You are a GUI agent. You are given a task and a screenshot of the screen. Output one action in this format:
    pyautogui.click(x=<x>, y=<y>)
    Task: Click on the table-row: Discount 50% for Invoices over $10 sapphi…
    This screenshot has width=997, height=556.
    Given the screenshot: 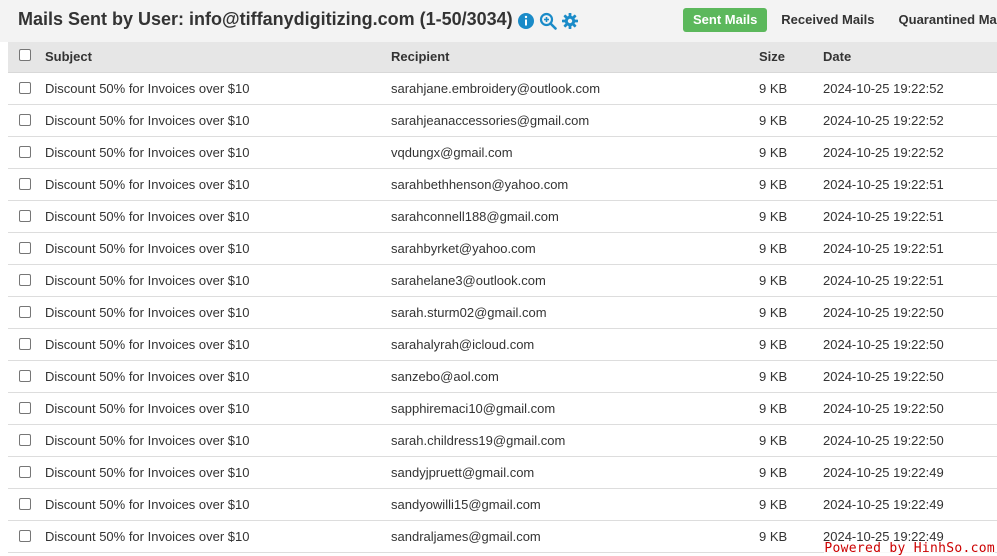 What is the action you would take?
    pyautogui.click(x=502, y=409)
    